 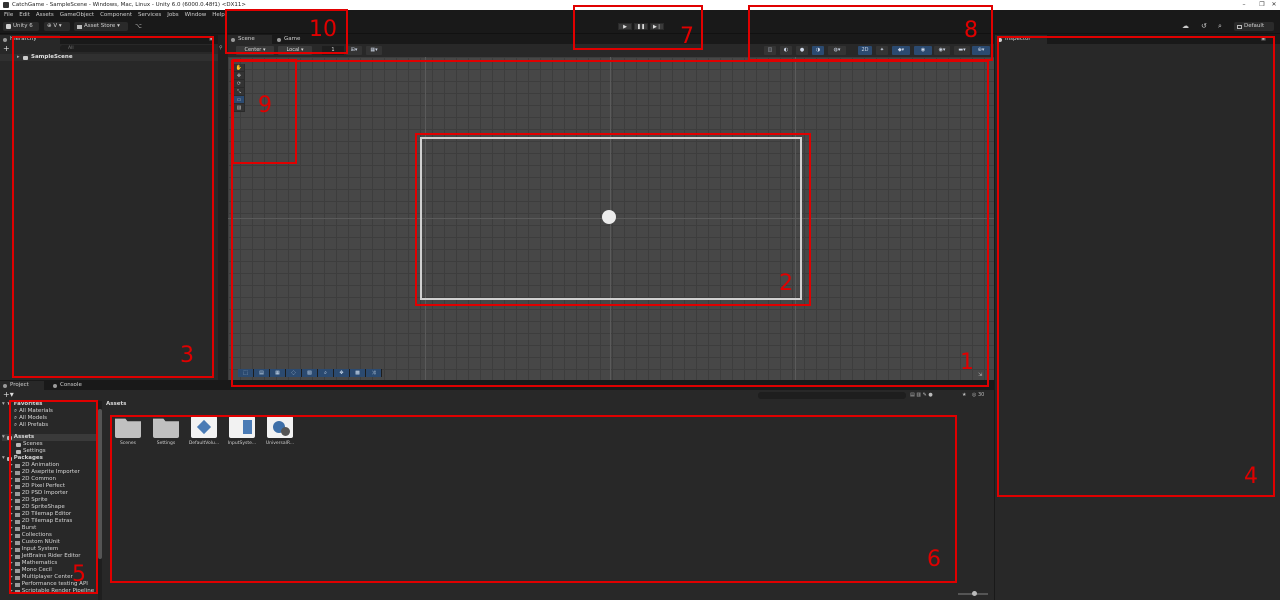 I want to click on tab-project-label: Project, so click(x=19, y=385).